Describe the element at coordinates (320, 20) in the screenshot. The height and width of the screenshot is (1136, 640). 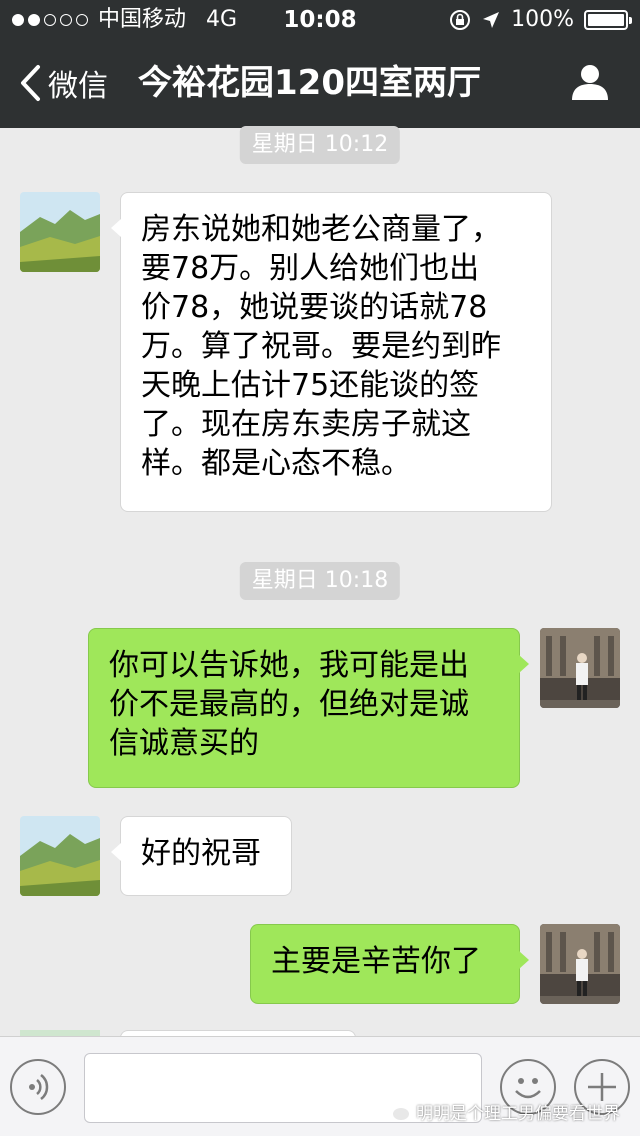
I see `status-bar: 中国移动 4G 10:08 100%` at that location.